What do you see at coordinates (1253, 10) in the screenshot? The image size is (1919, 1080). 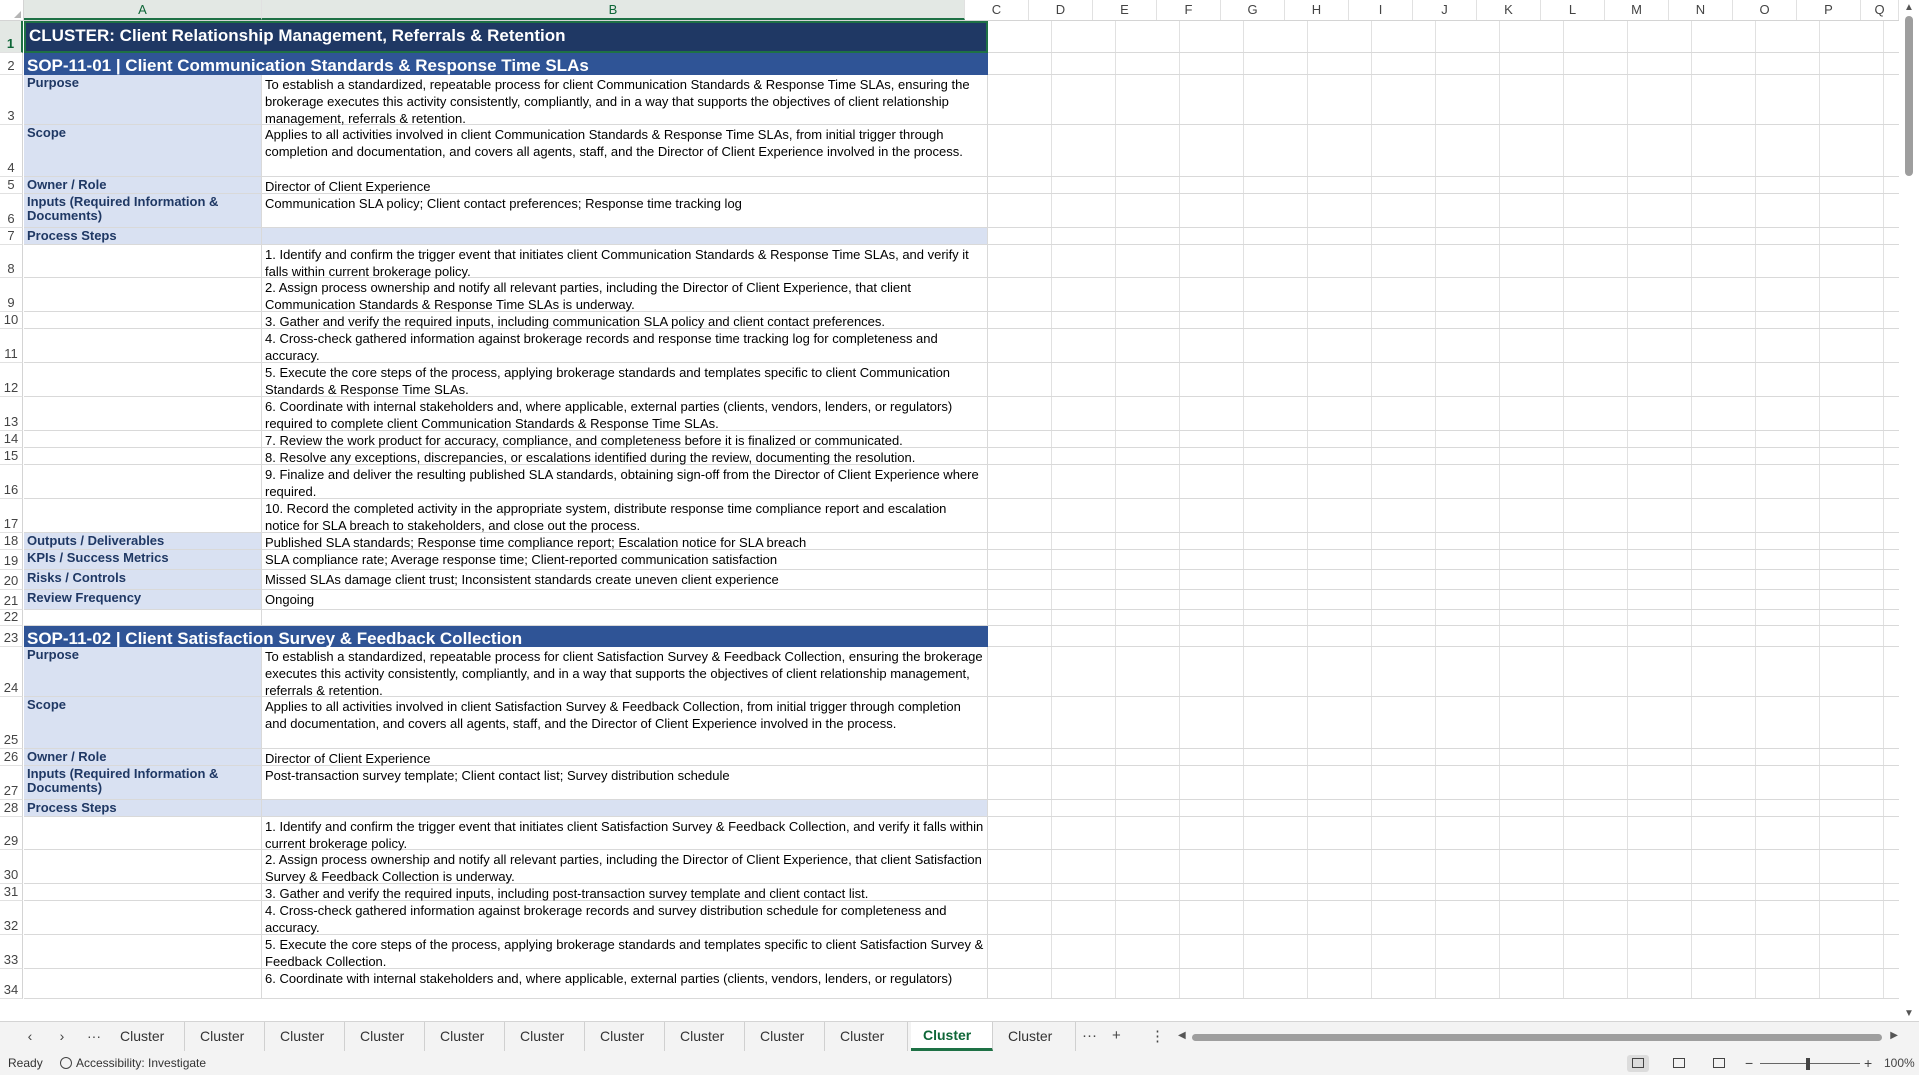 I see `column-header-g: G` at bounding box center [1253, 10].